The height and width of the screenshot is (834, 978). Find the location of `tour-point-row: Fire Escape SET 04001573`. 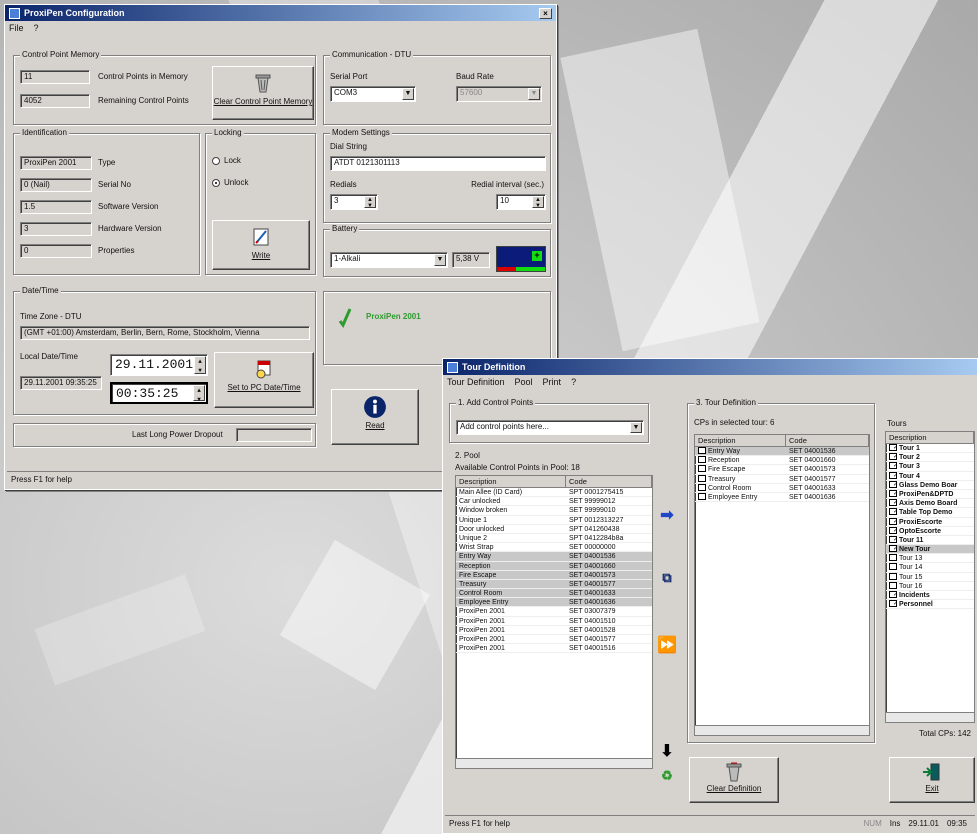

tour-point-row: Fire Escape SET 04001573 is located at coordinates (782, 470).